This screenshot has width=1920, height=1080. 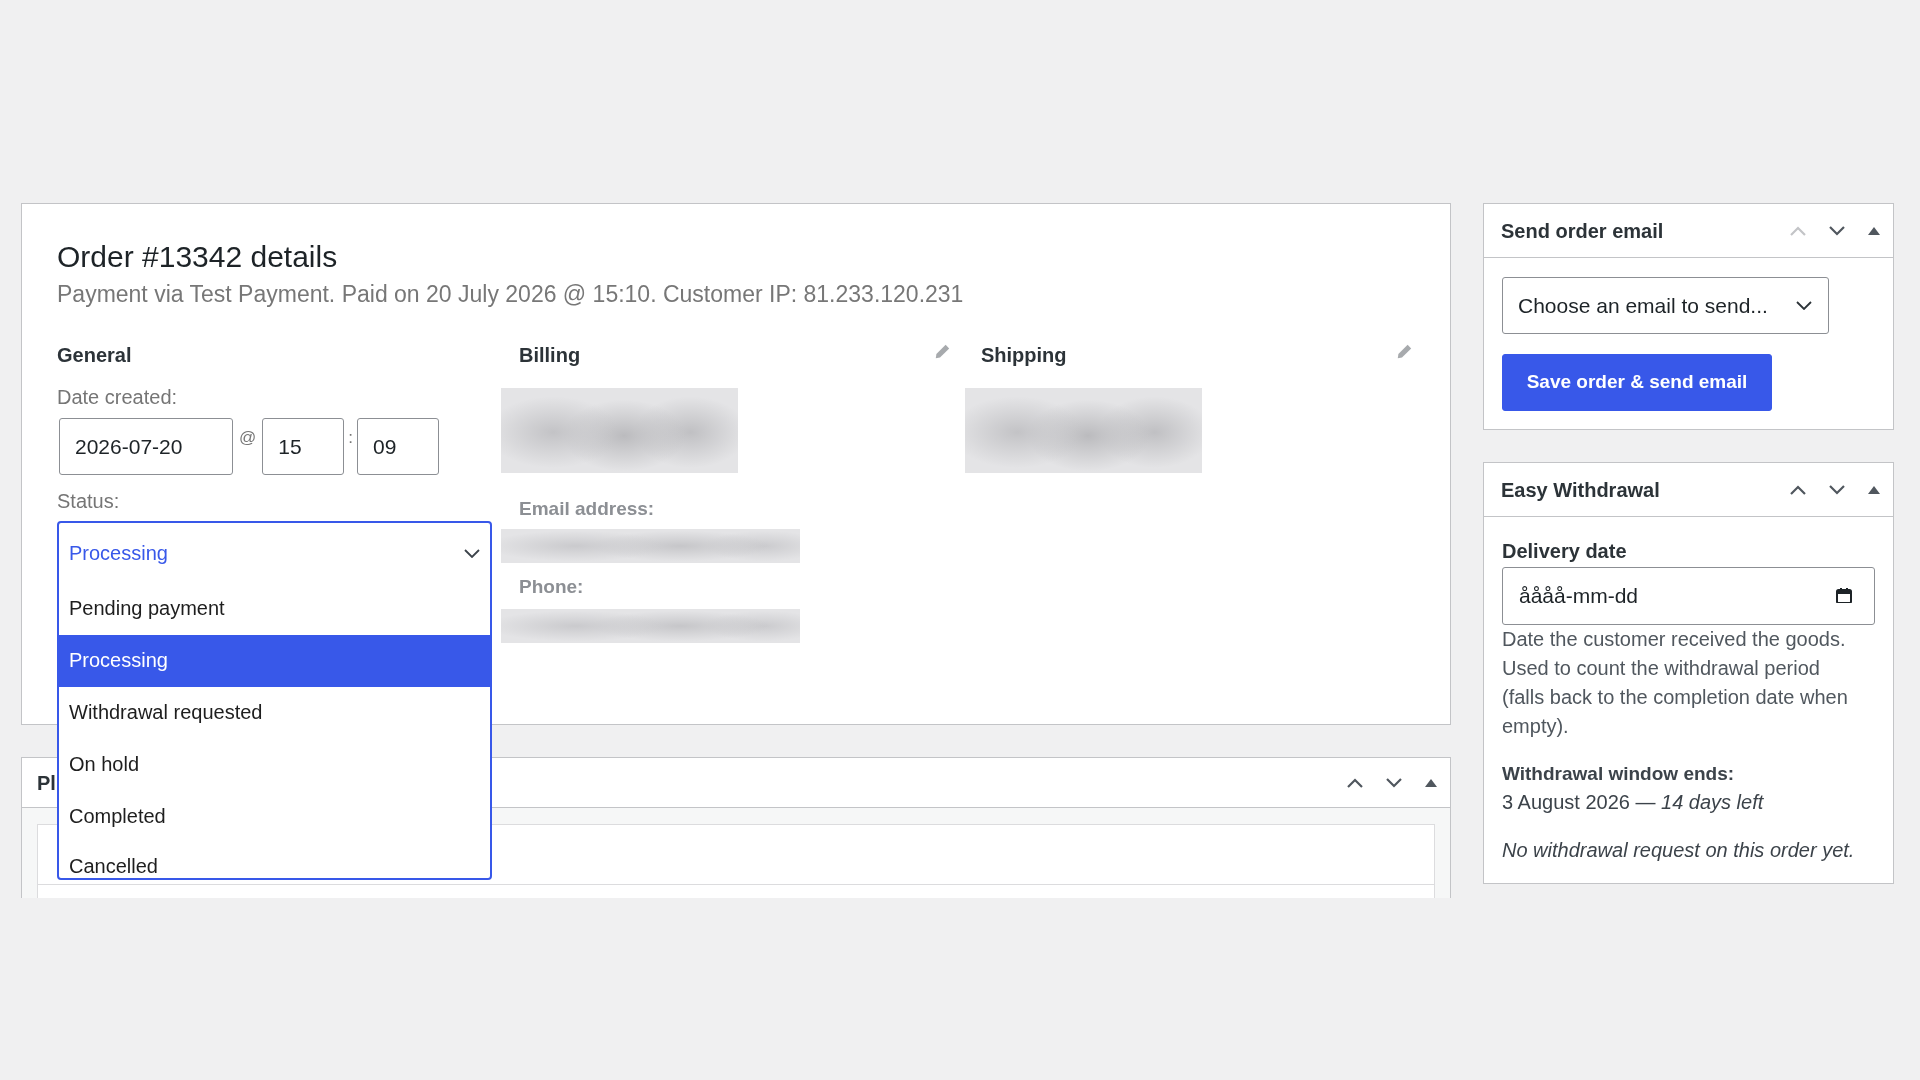 What do you see at coordinates (197, 256) in the screenshot?
I see `order-title: Order #13342 details` at bounding box center [197, 256].